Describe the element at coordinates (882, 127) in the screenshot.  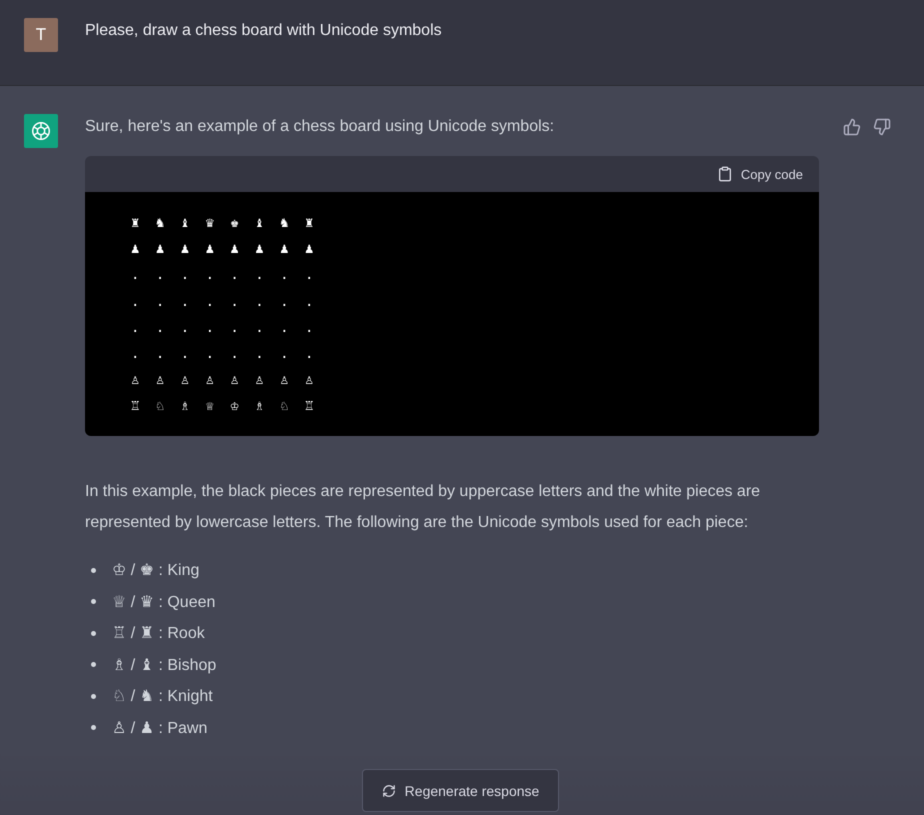
I see `thumbs-down-icon` at that location.